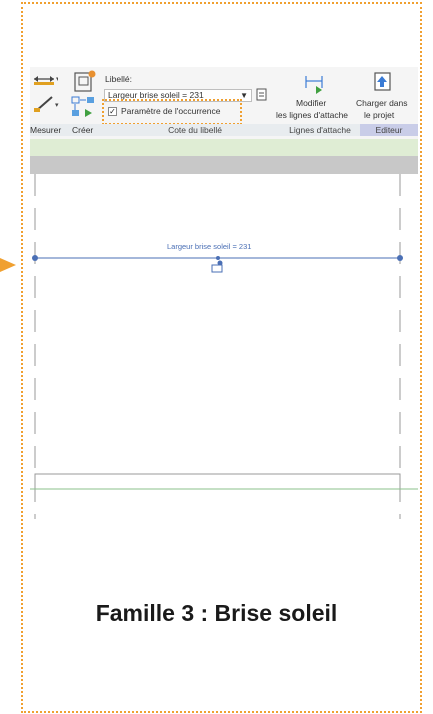 The height and width of the screenshot is (714, 433). Describe the element at coordinates (224, 165) in the screenshot. I see `view-tab-bar` at that location.